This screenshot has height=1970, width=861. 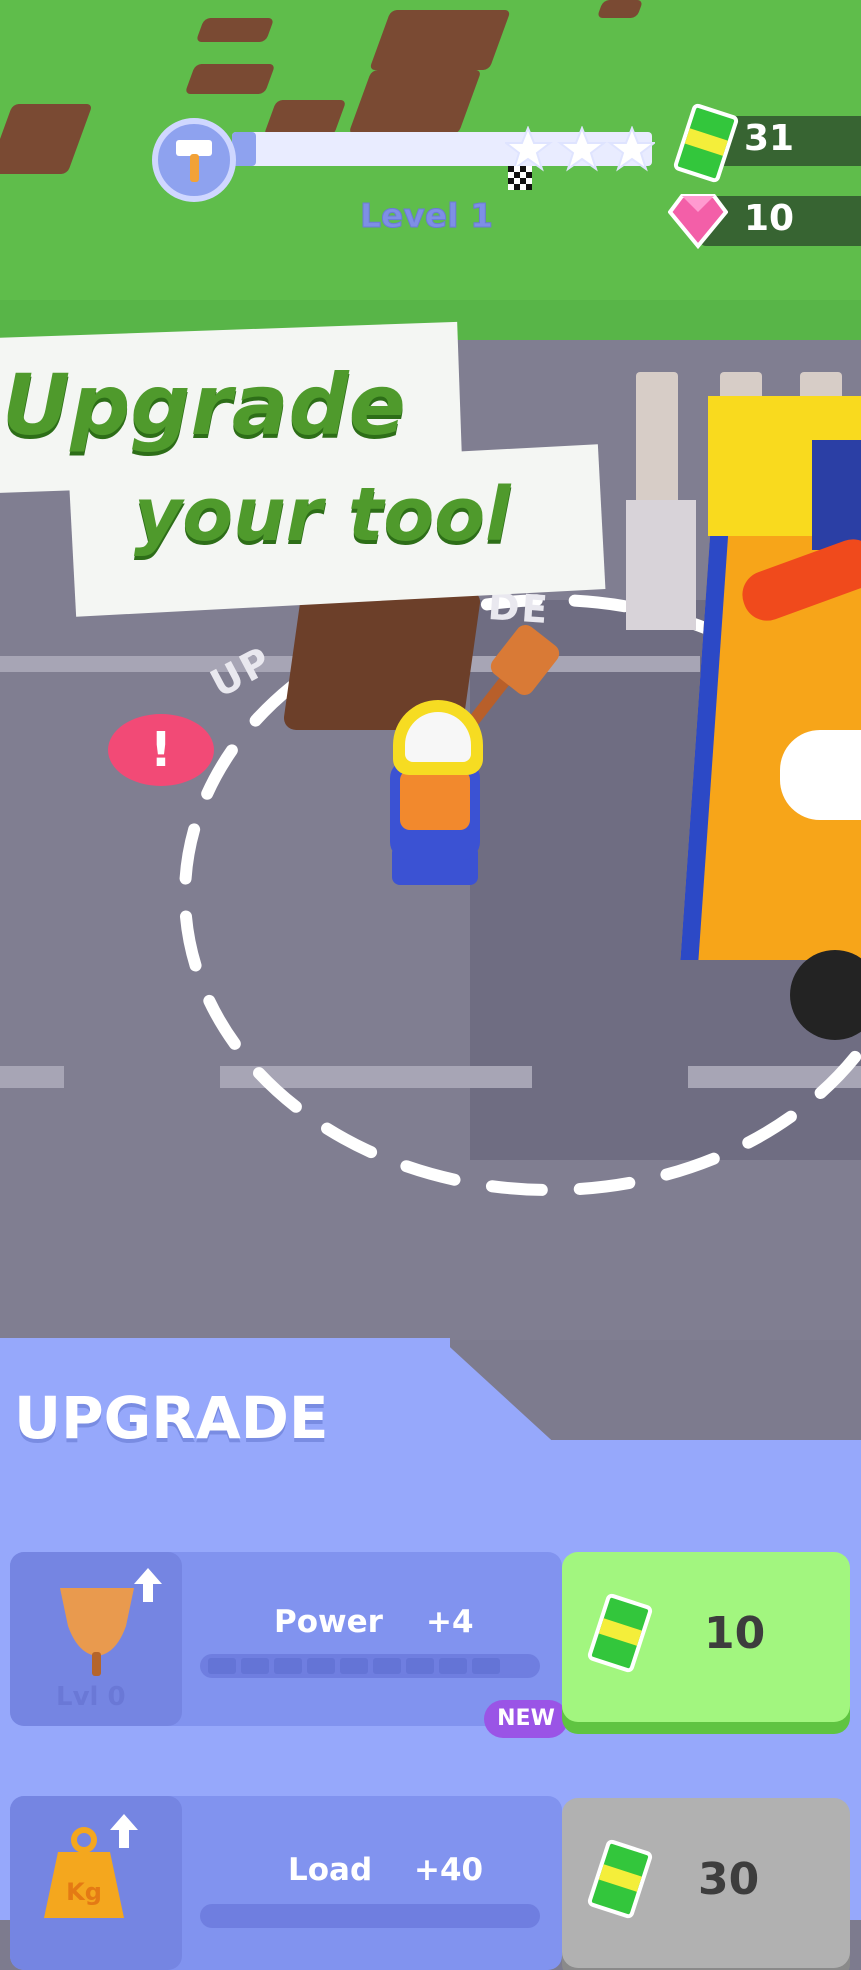 I want to click on banner-line-2: your tool, so click(x=322, y=515).